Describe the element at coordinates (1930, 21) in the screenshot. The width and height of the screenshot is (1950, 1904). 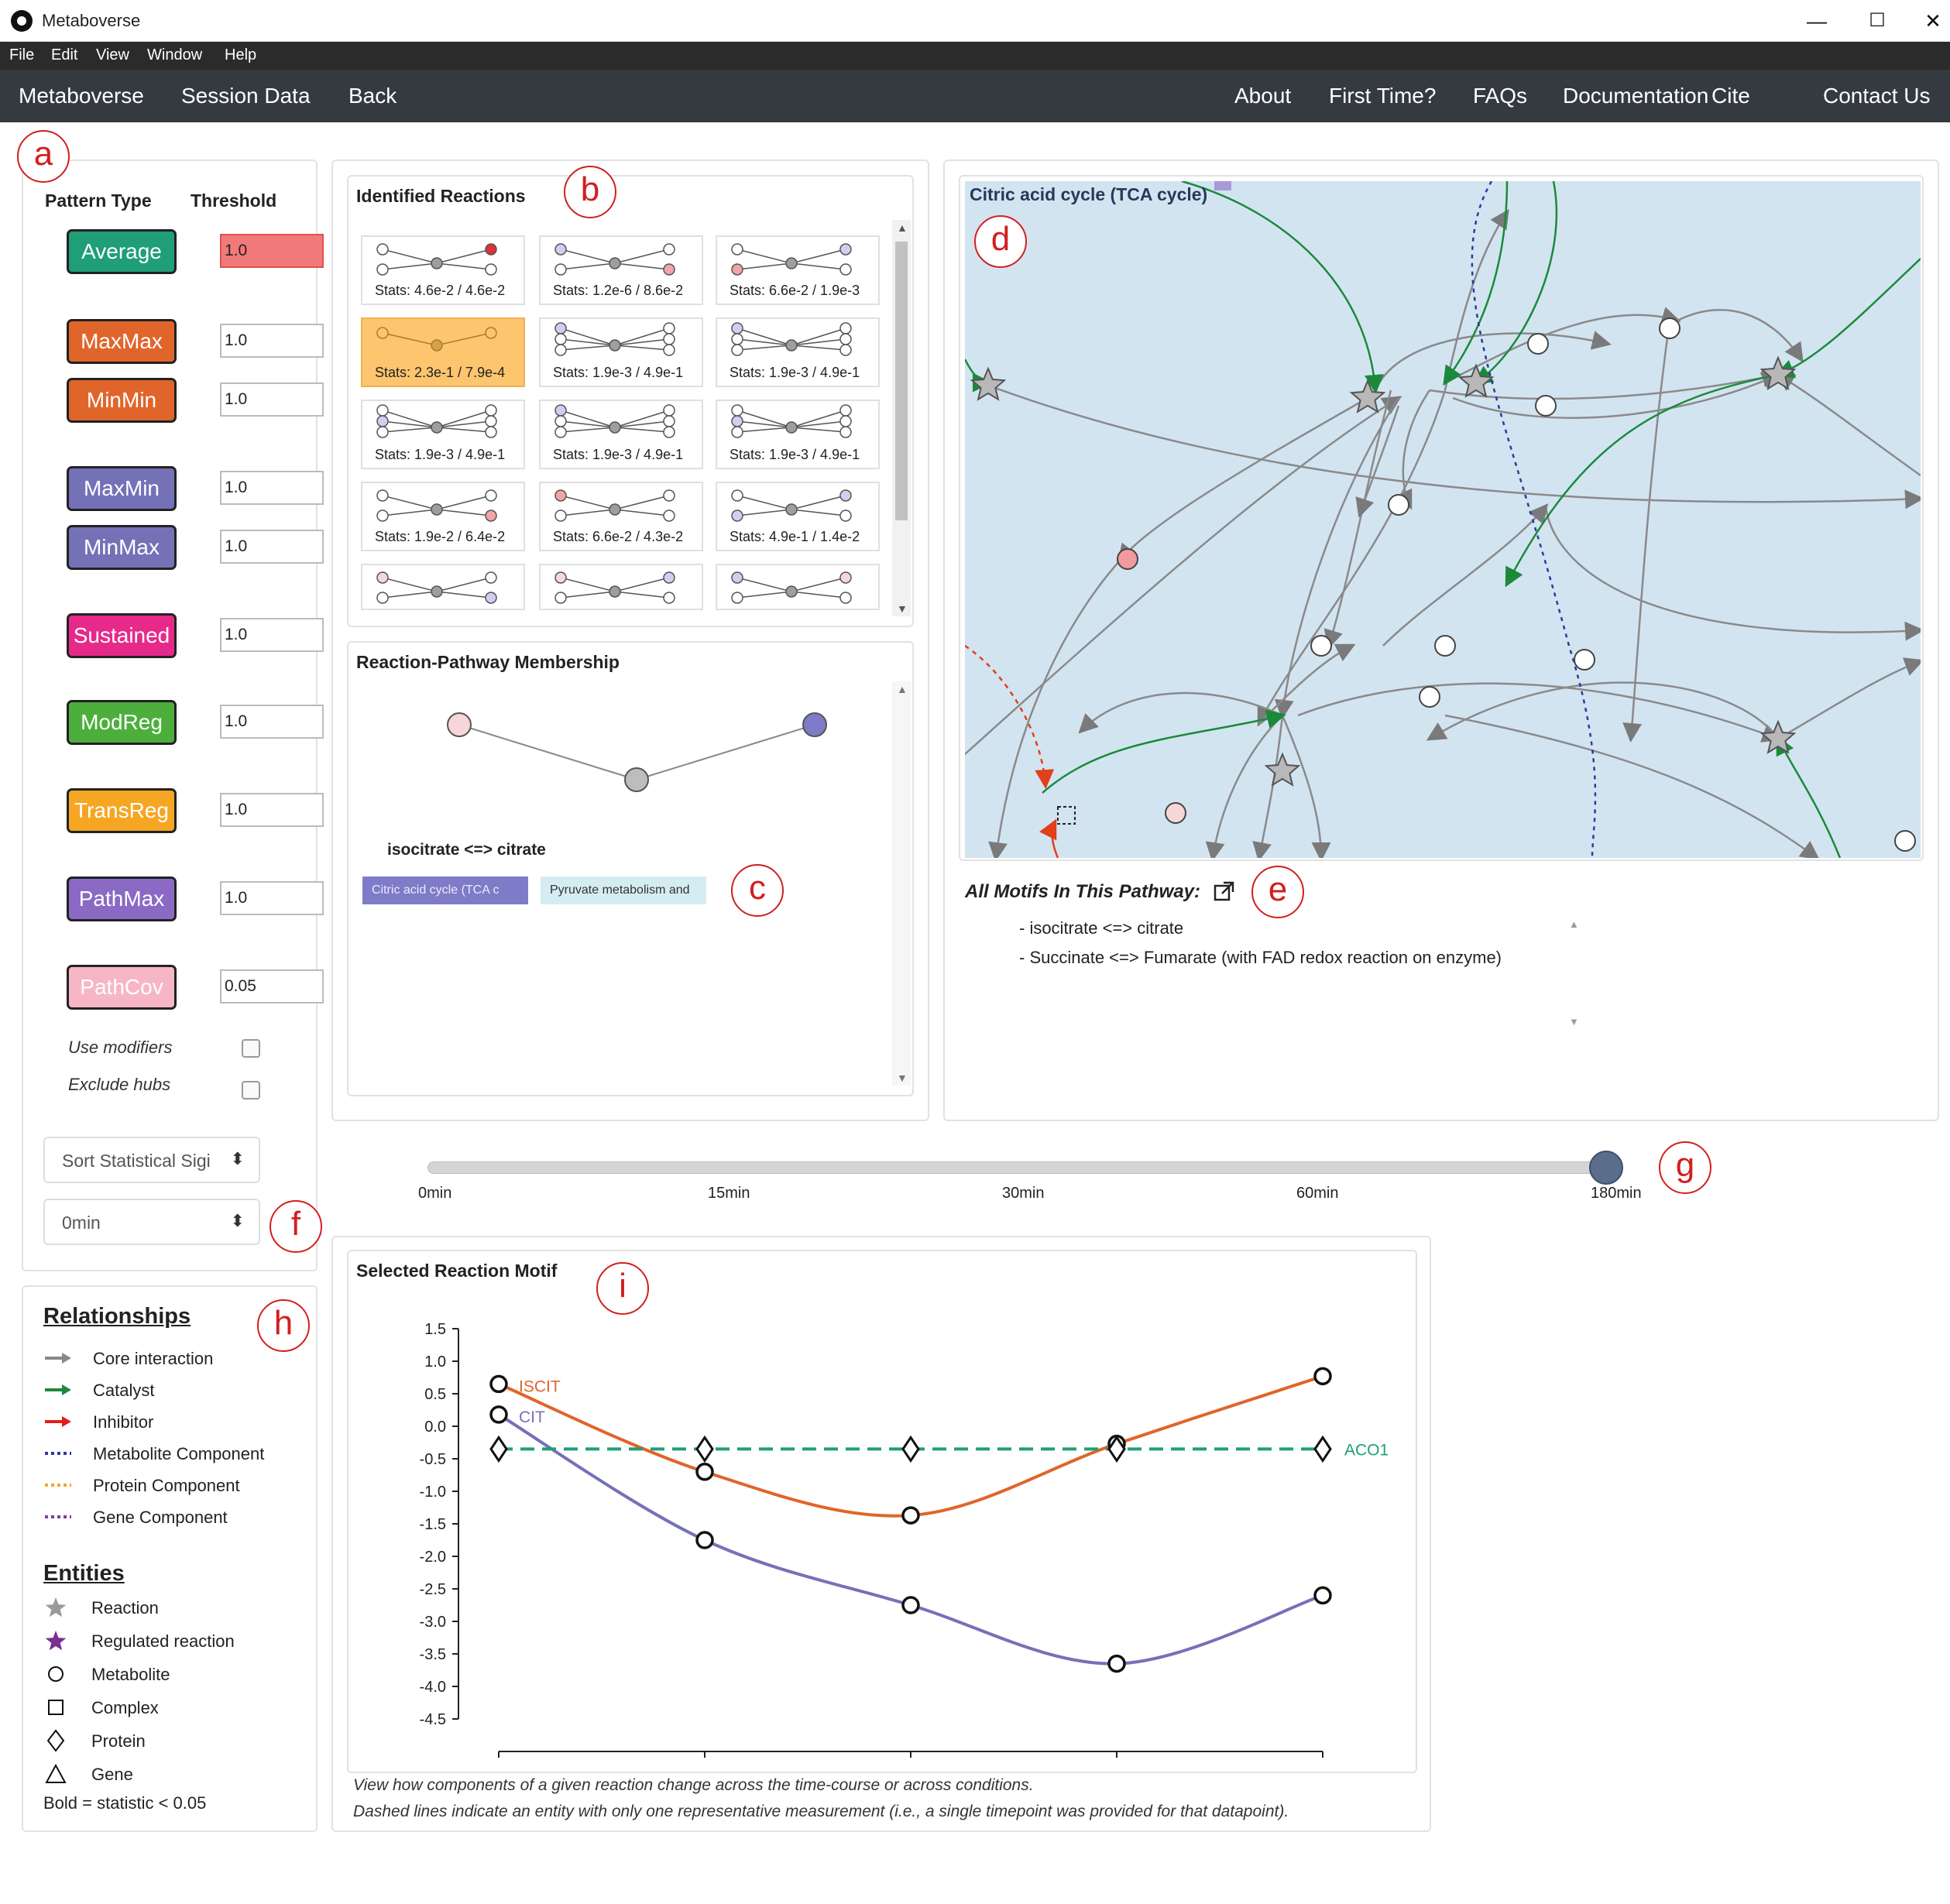
I see `close-icon: ✕` at that location.